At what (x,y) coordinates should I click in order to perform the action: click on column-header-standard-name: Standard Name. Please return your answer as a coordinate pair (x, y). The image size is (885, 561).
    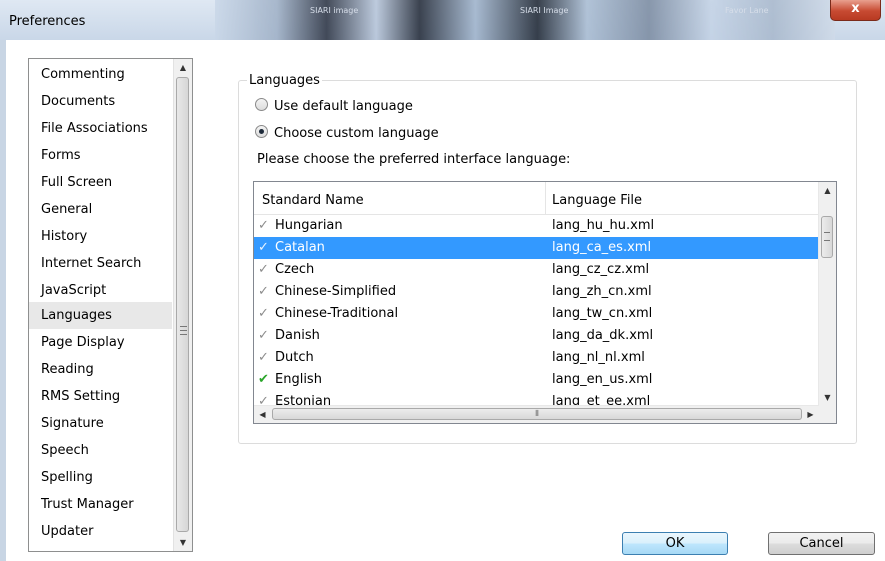
    Looking at the image, I should click on (313, 198).